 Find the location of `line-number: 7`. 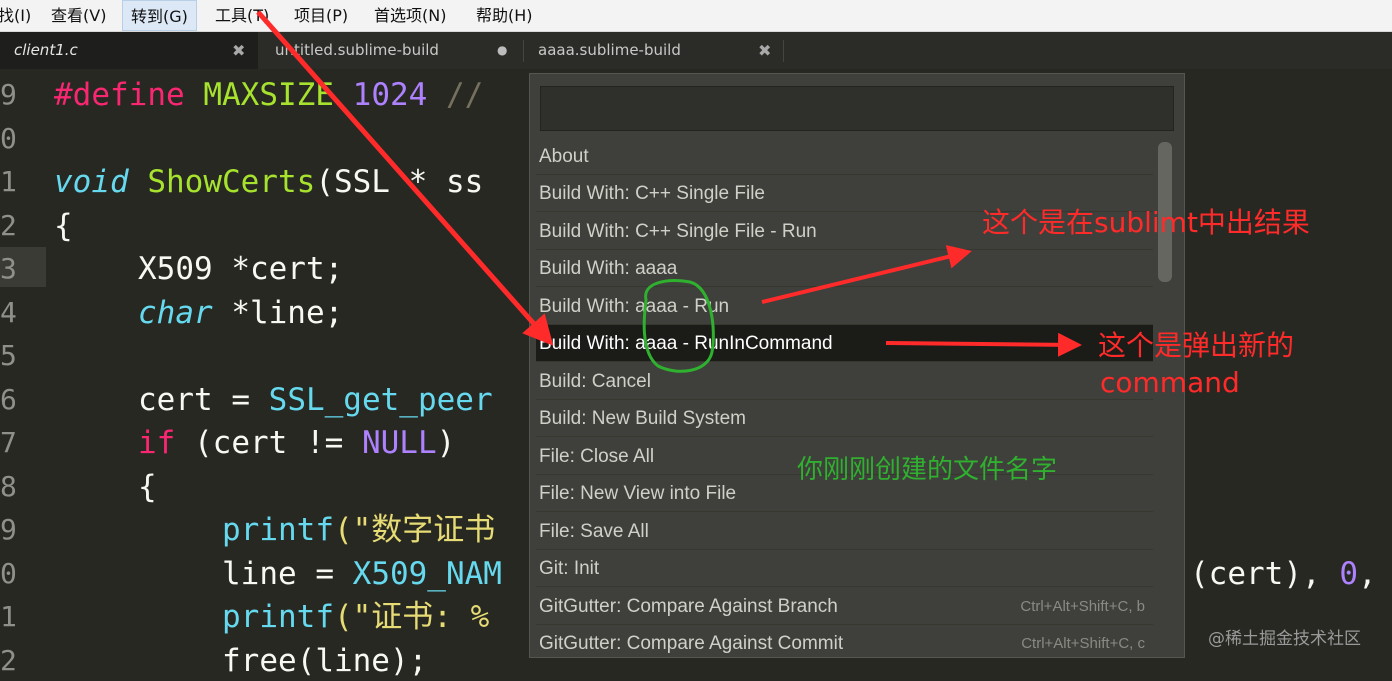

line-number: 7 is located at coordinates (8, 442).